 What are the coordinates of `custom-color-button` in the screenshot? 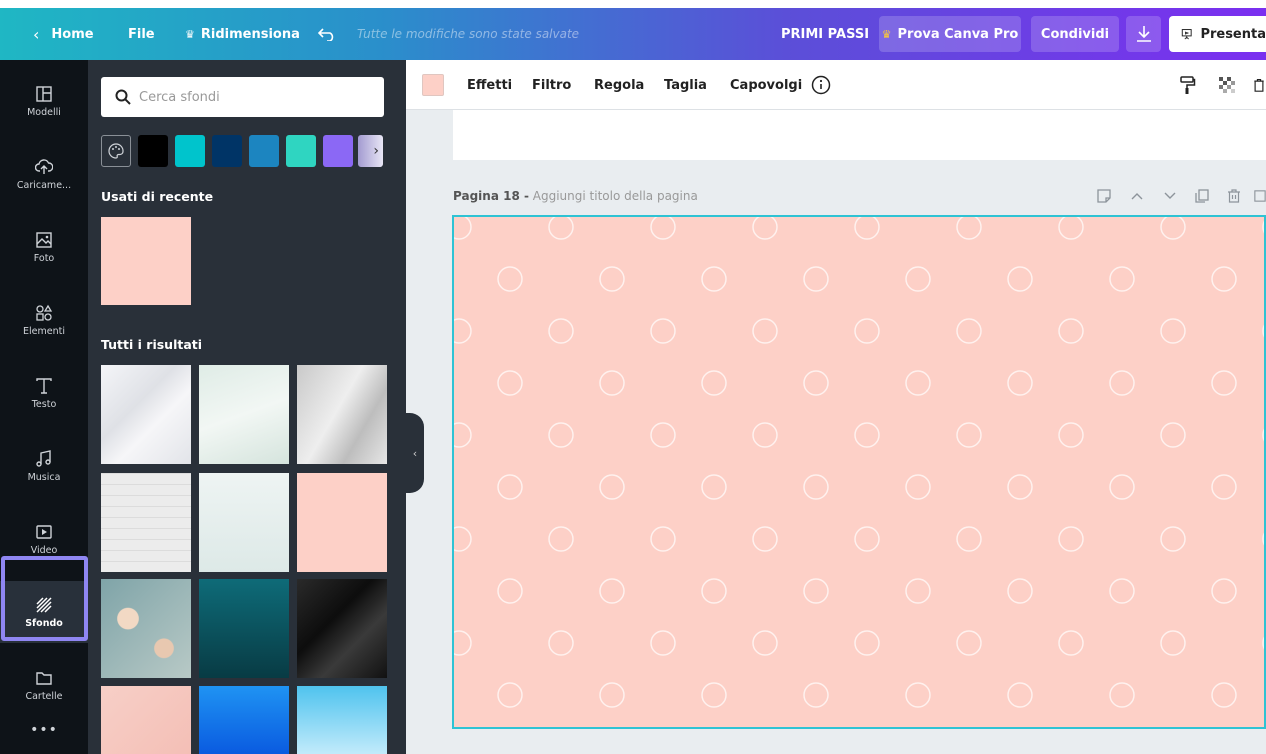 It's located at (116, 151).